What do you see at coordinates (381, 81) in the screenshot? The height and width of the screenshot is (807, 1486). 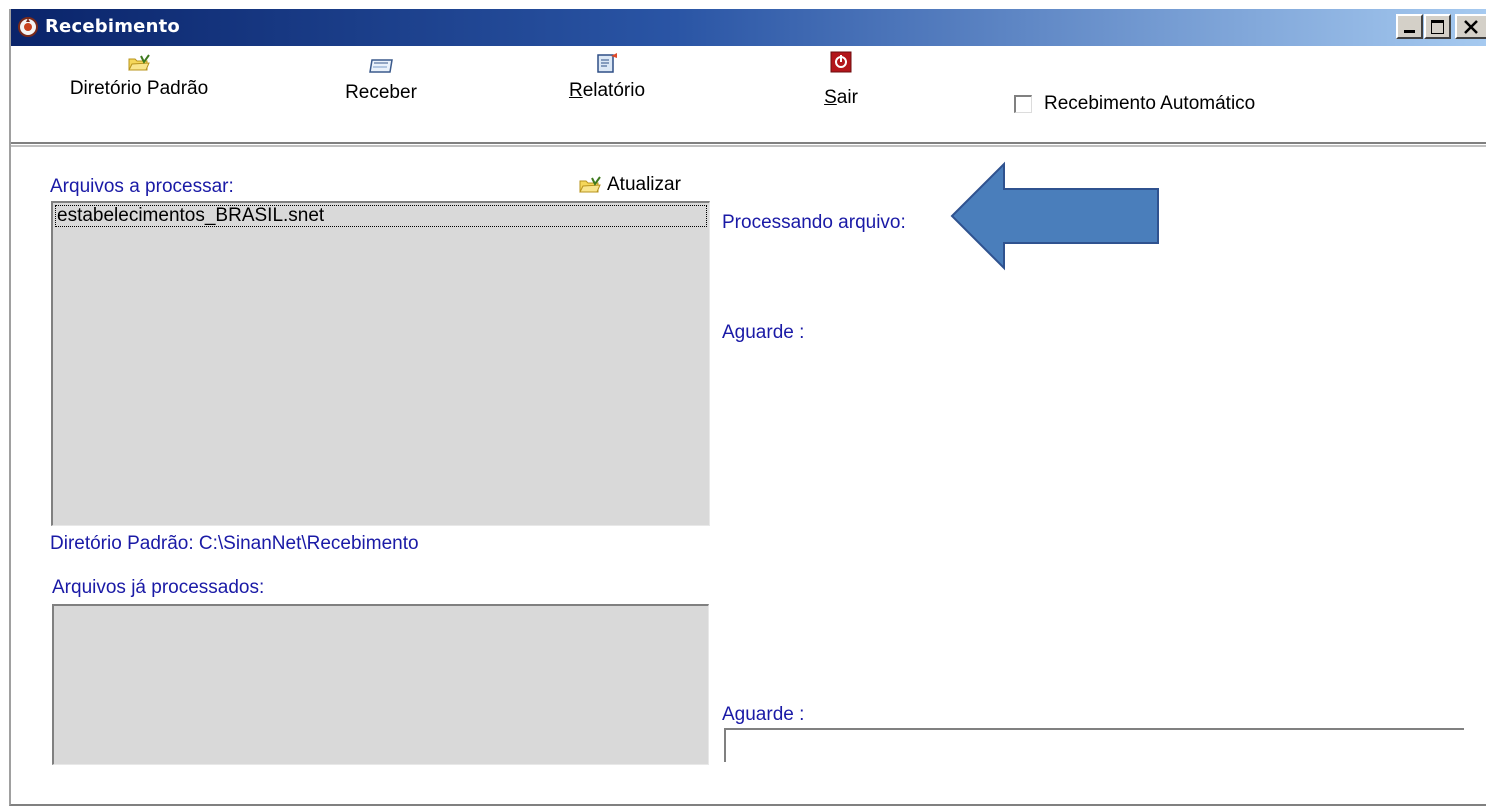 I see `receive-button: Receber` at bounding box center [381, 81].